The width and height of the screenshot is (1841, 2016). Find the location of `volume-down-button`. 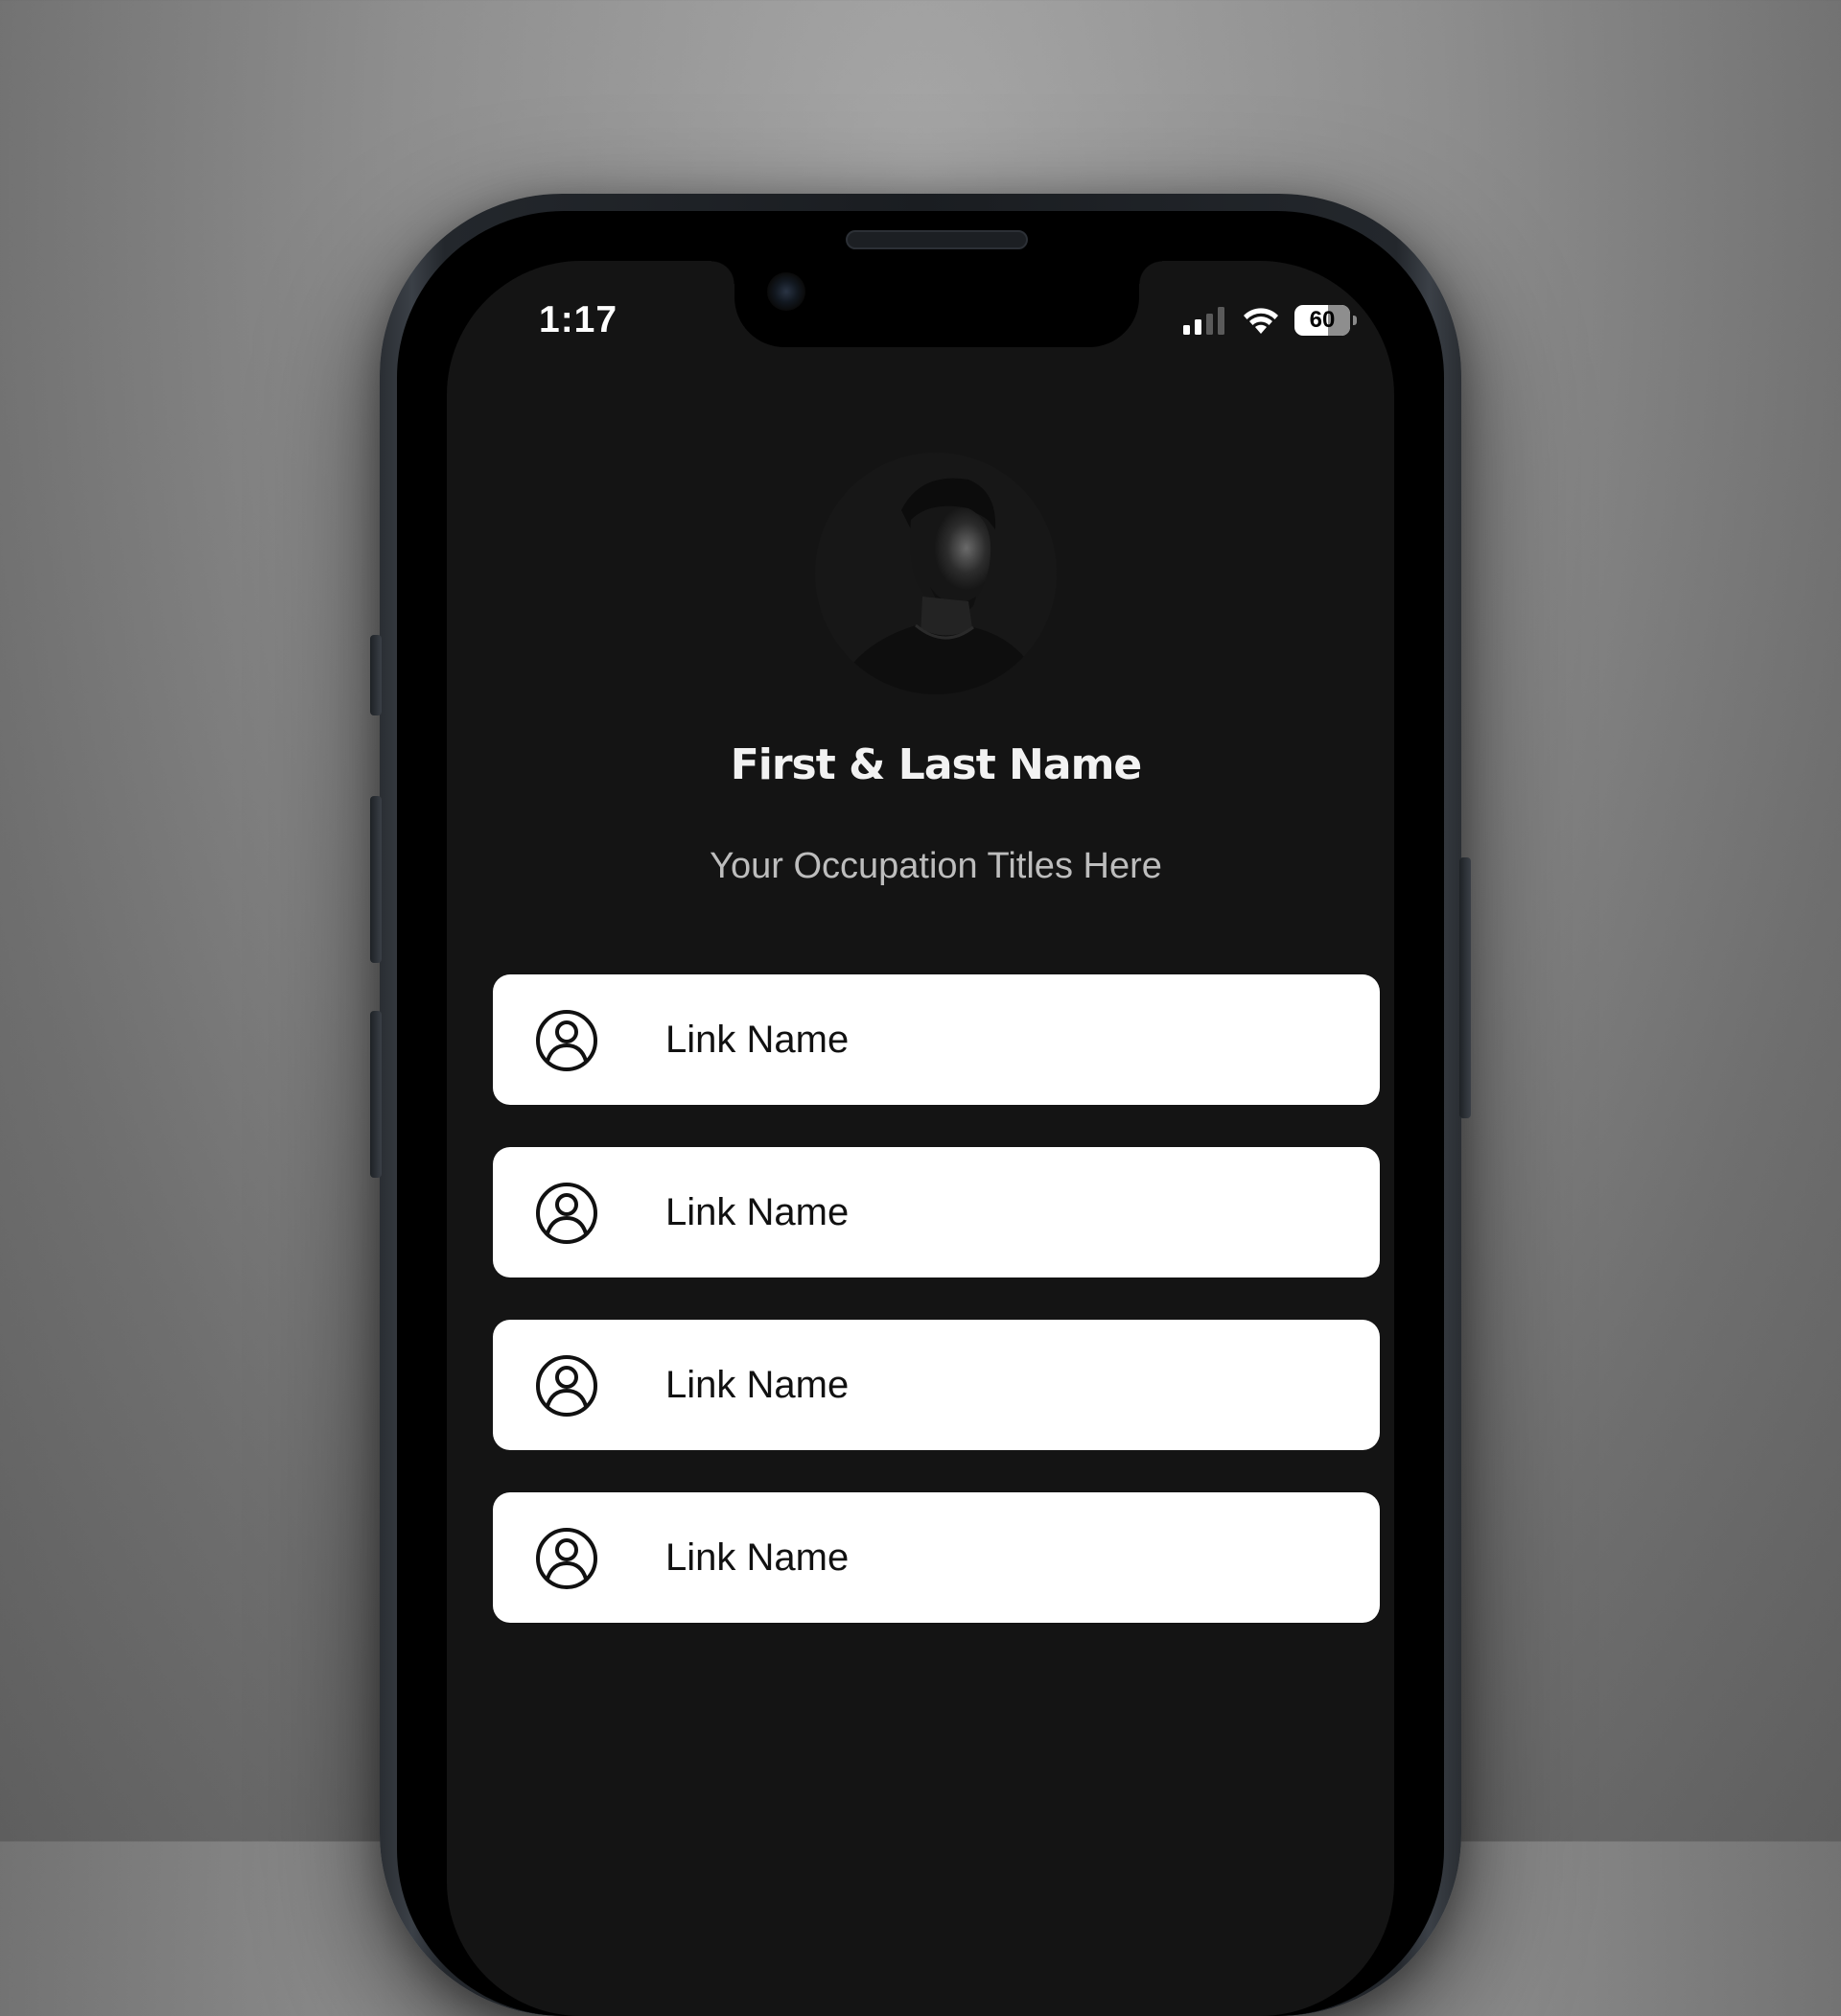

volume-down-button is located at coordinates (376, 1094).